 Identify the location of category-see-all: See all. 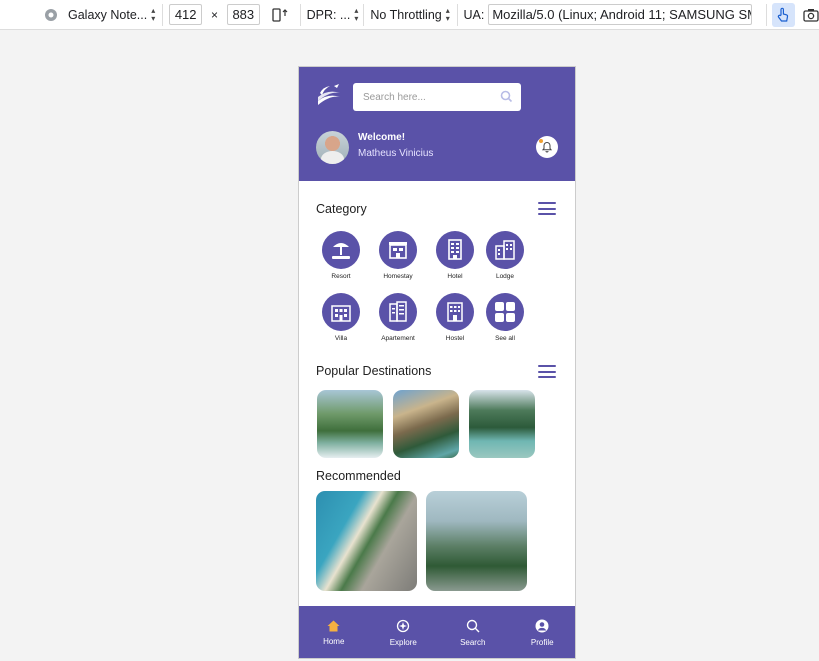
(505, 317).